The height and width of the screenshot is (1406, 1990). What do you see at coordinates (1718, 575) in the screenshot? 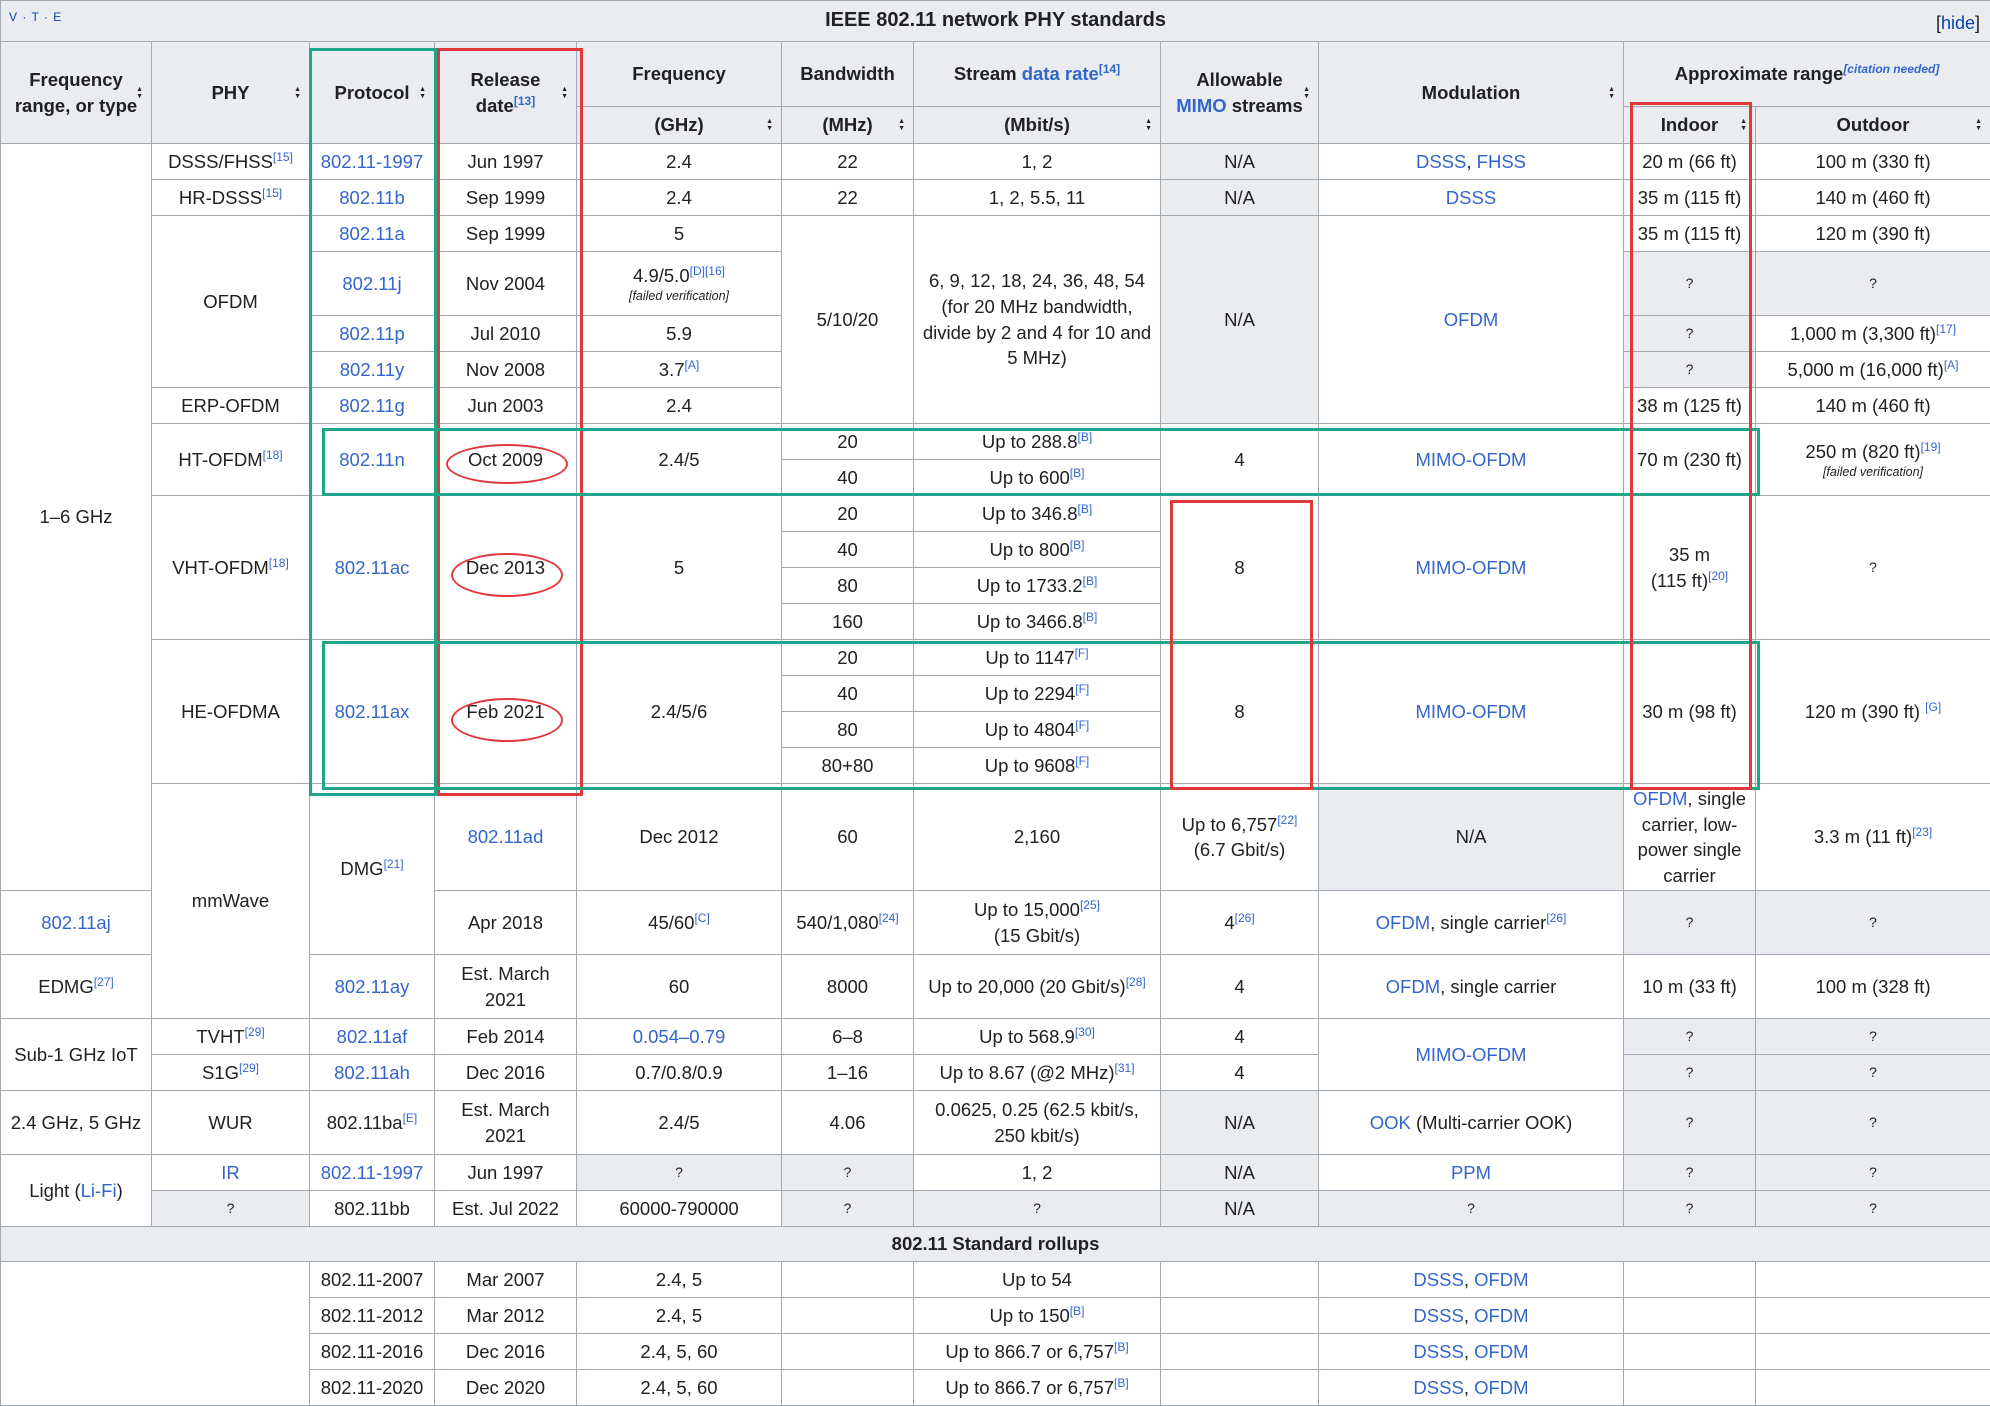
I see `ref-link: [20]` at bounding box center [1718, 575].